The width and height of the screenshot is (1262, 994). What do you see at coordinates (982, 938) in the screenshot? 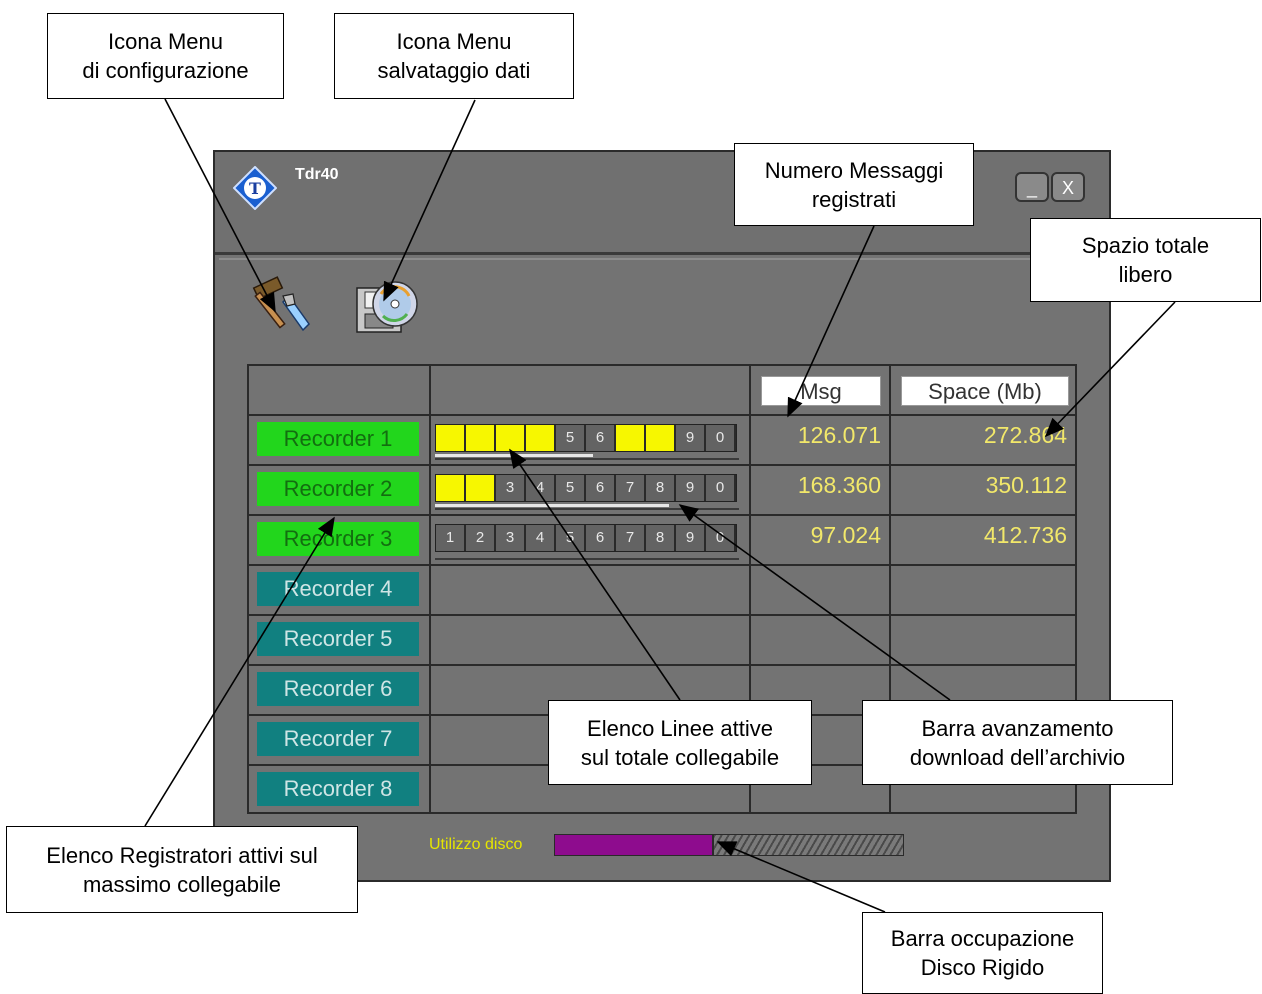
I see `callout-text: Barra occupazione` at bounding box center [982, 938].